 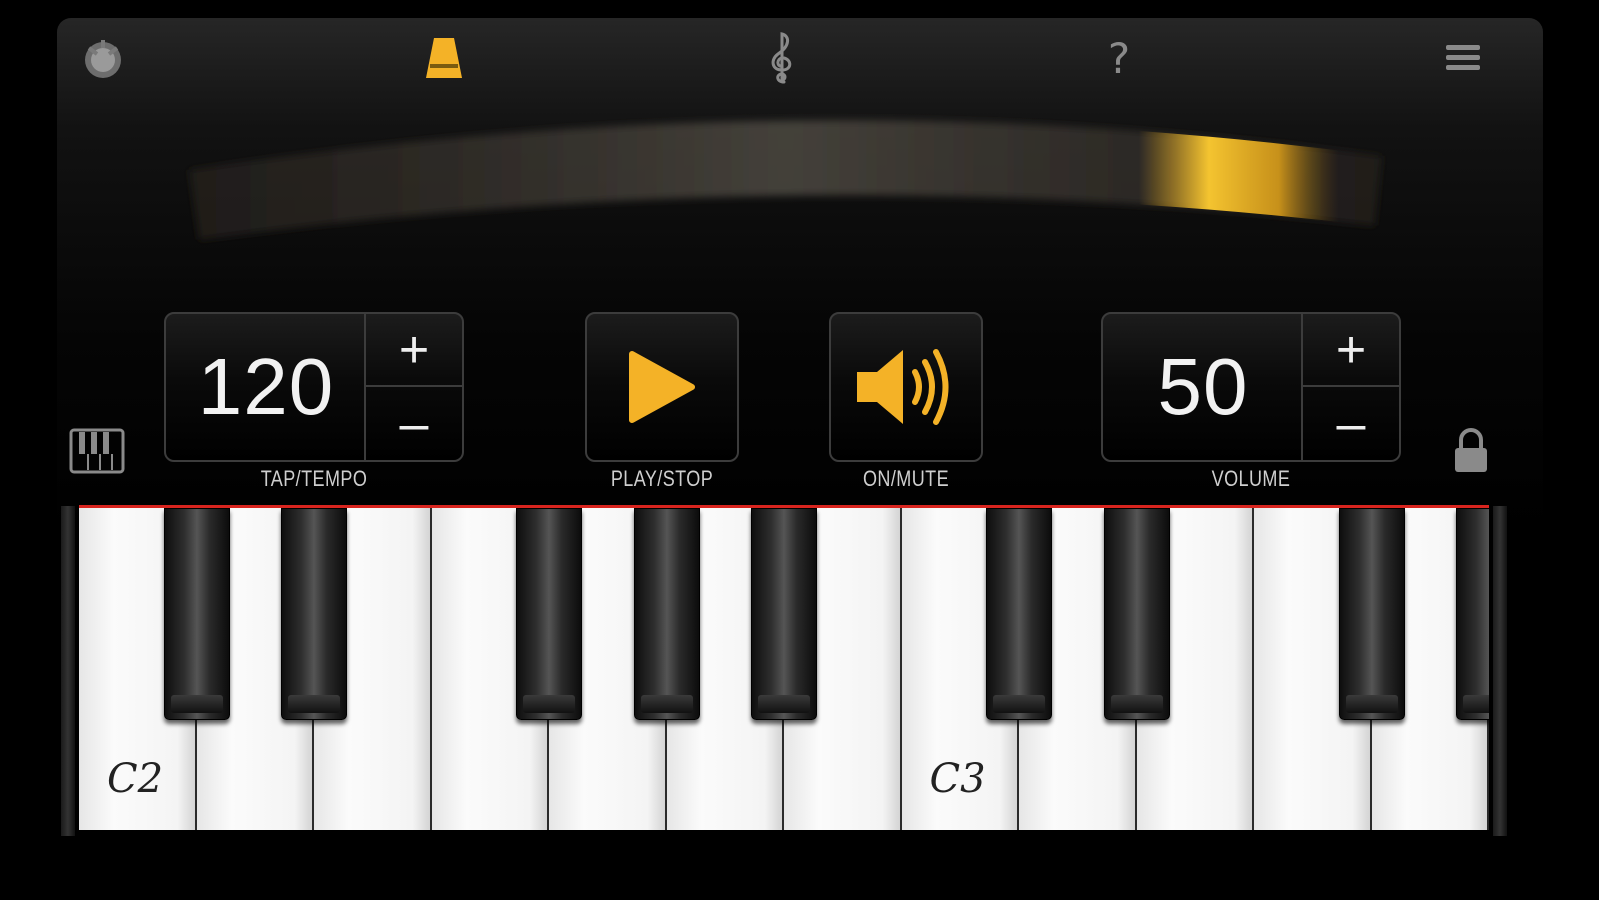 I want to click on tempo-stepper: + –, so click(x=413, y=387).